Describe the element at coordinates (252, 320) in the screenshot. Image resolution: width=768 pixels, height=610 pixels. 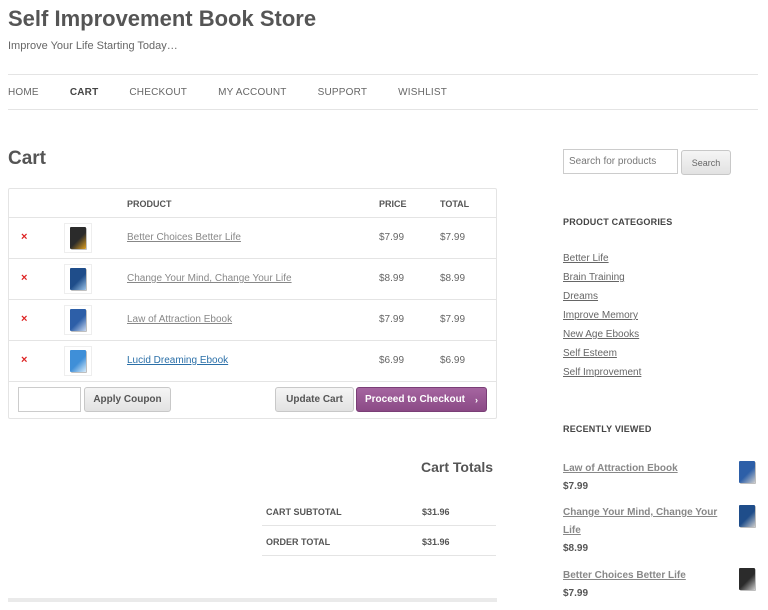
I see `cart-row: × Law of Attraction Ebook $7.99 $7.99` at that location.